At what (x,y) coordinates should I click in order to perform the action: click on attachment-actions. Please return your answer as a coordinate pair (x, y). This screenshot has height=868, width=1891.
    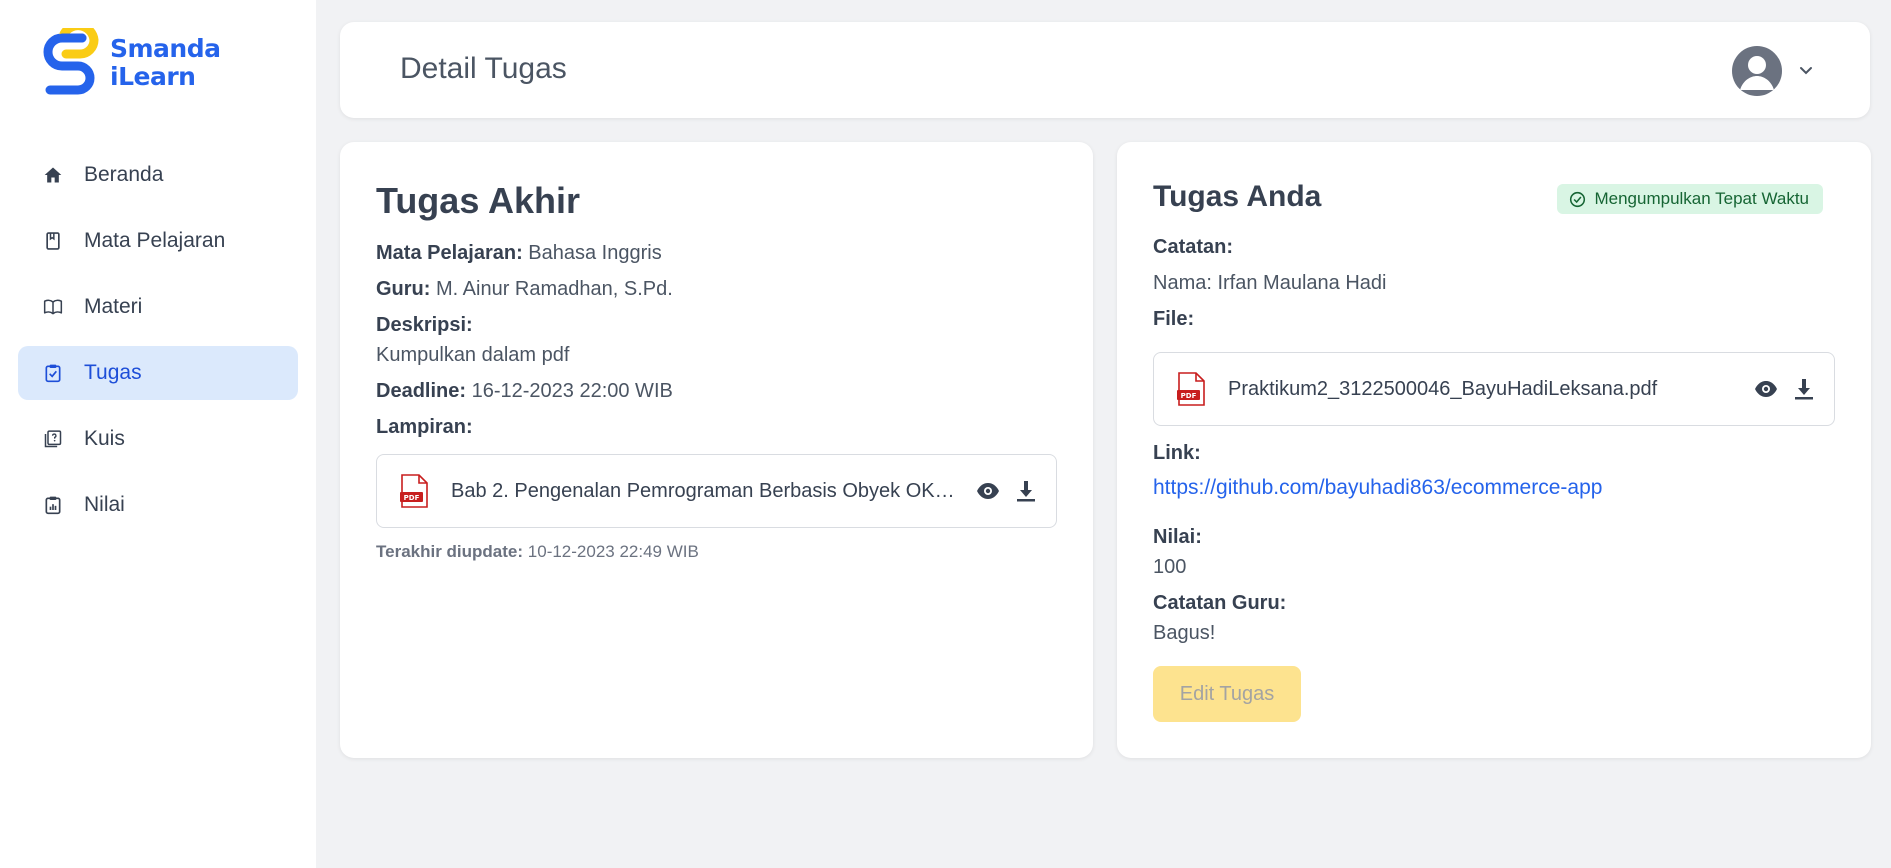
    Looking at the image, I should click on (1000, 491).